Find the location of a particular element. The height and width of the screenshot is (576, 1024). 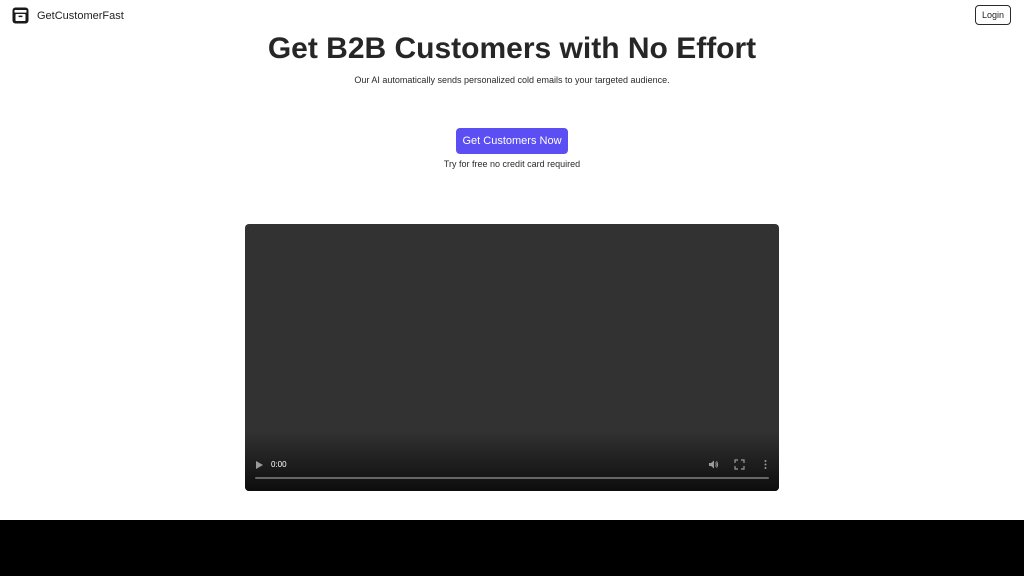

cta-note: Try for free no credit card required is located at coordinates (512, 164).